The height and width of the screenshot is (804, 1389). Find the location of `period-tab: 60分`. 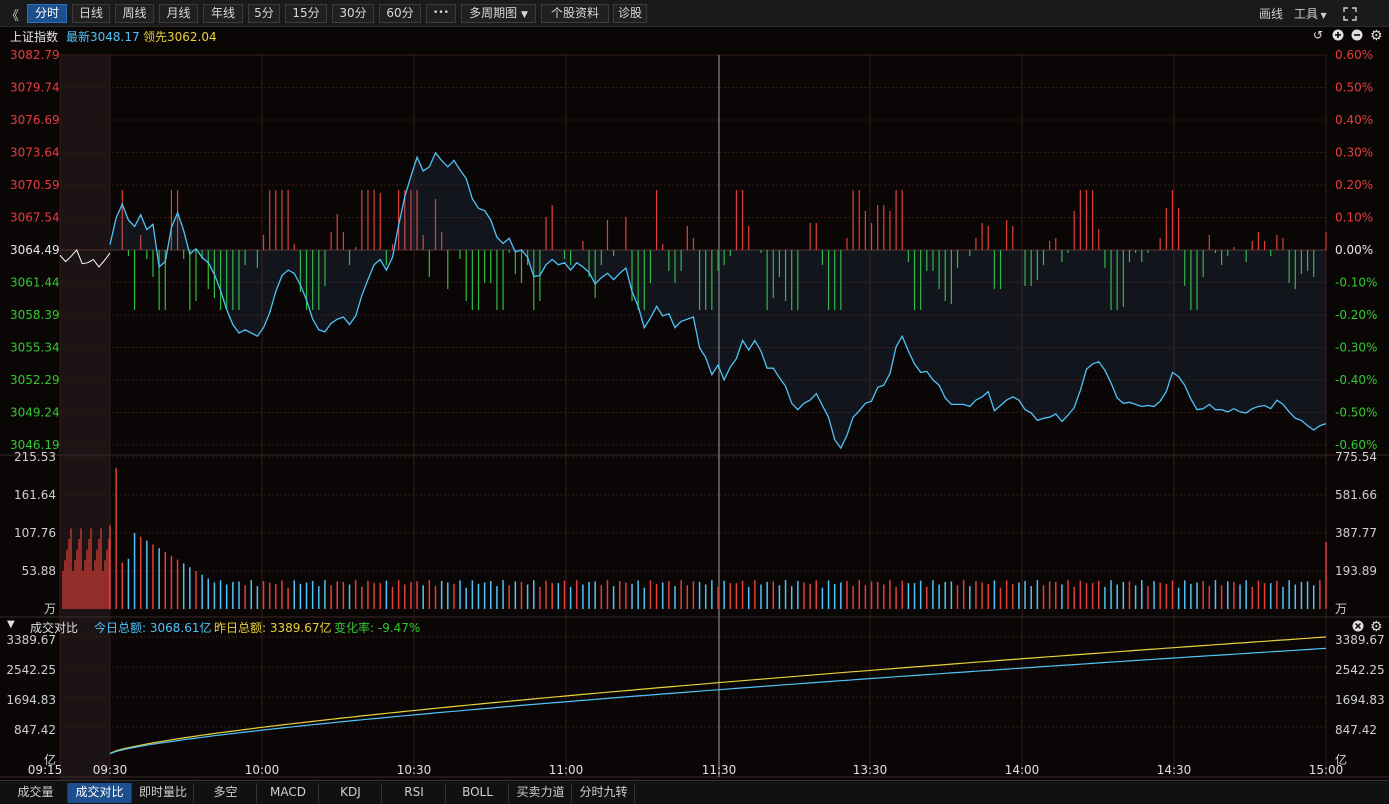

period-tab: 60分 is located at coordinates (400, 13).